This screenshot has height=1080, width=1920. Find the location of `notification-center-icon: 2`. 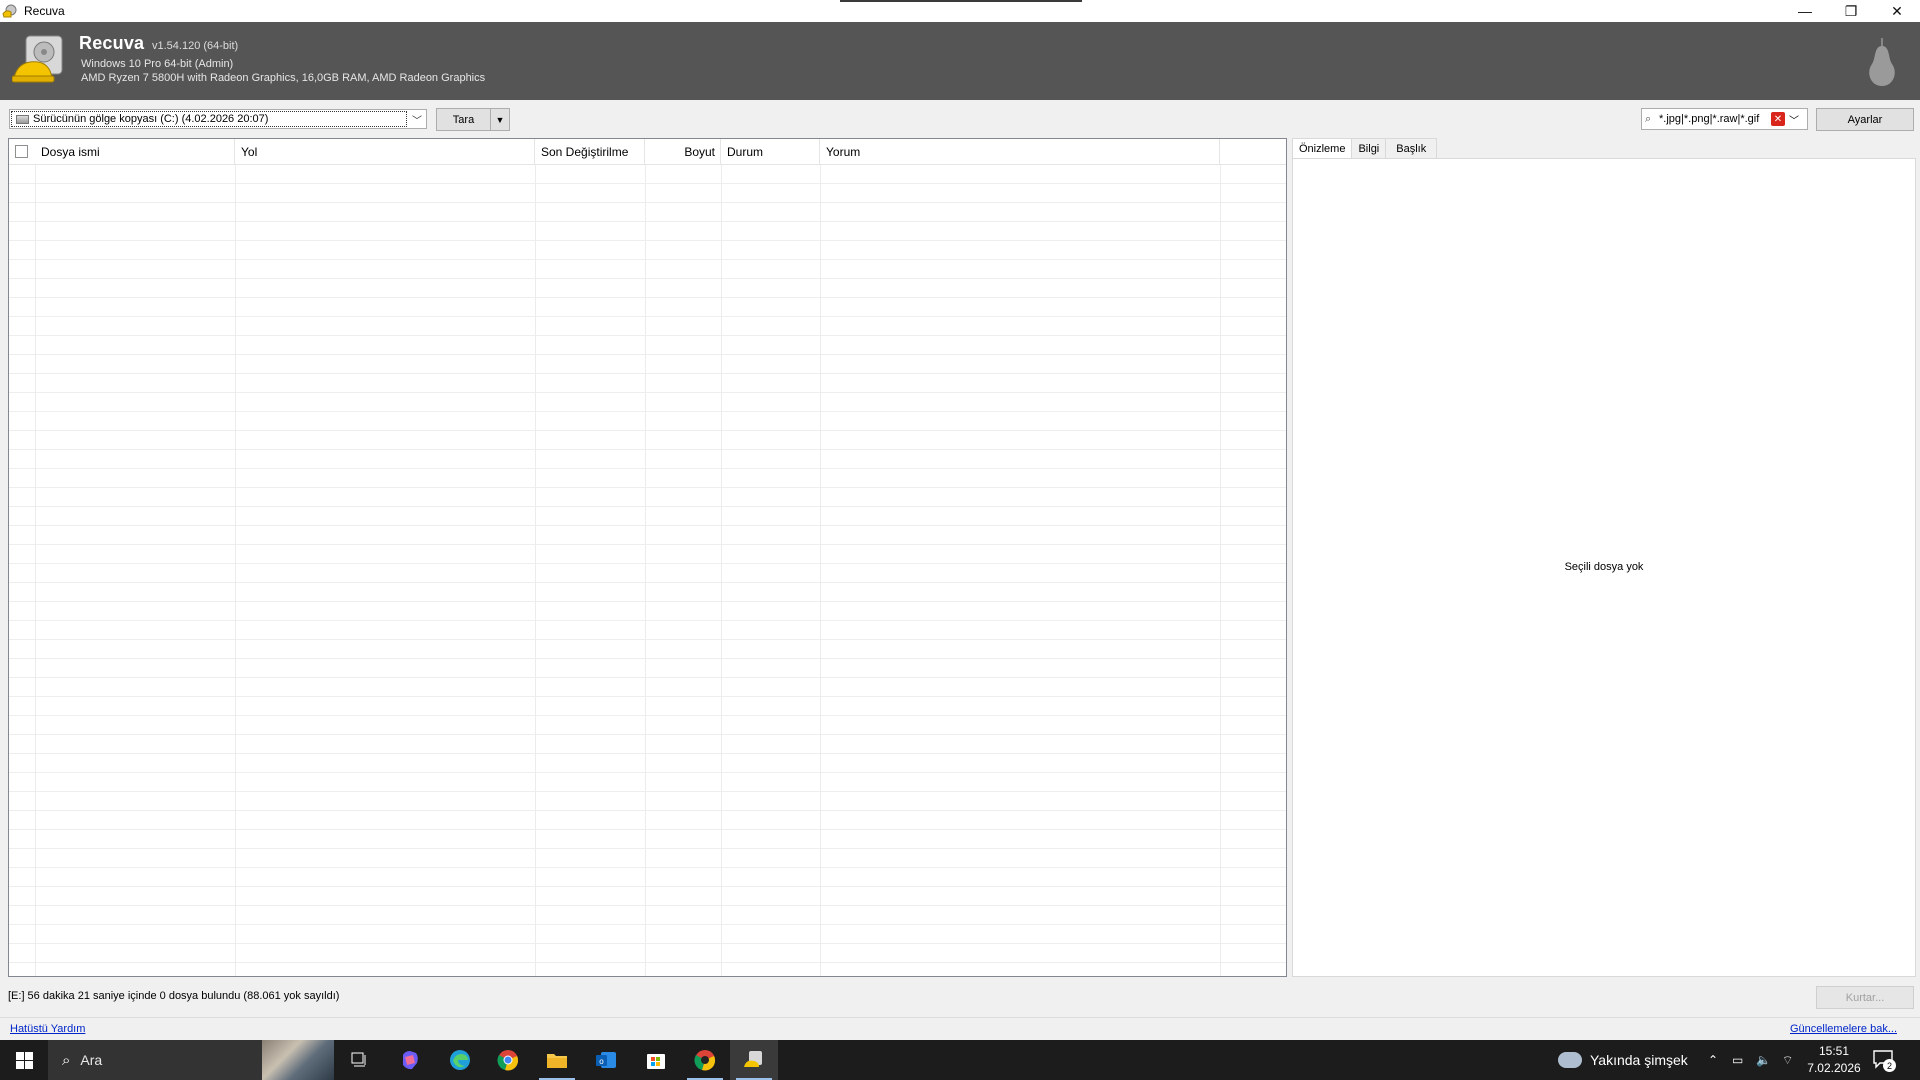

notification-center-icon: 2 is located at coordinates (1884, 1060).